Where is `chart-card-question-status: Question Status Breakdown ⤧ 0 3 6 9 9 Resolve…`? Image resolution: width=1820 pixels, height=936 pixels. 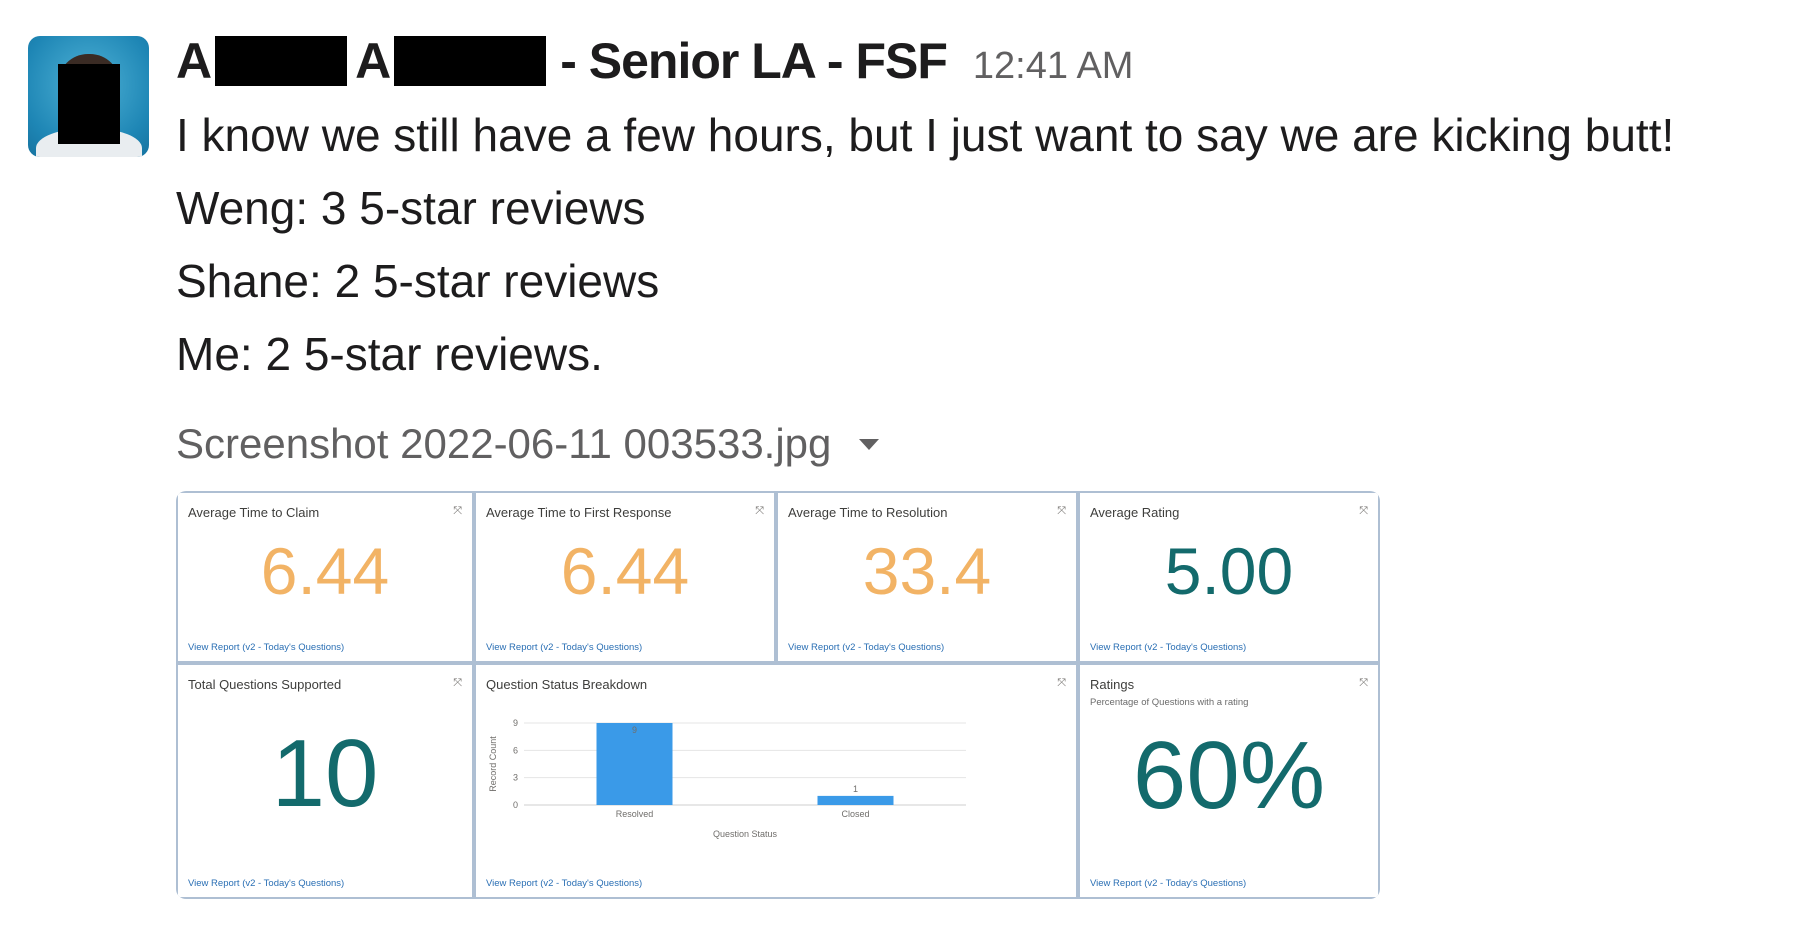 chart-card-question-status: Question Status Breakdown ⤧ 0 3 6 9 9 Resolve… is located at coordinates (776, 781).